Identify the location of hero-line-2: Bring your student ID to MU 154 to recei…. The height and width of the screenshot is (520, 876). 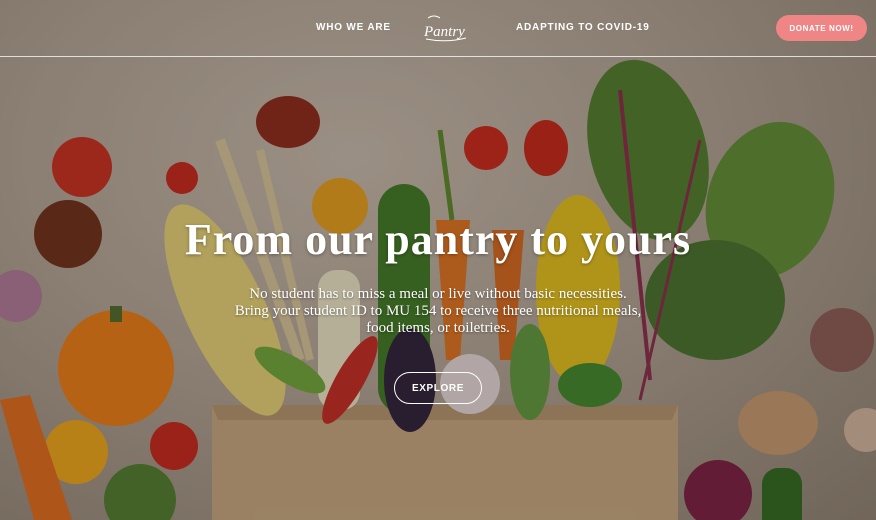
(438, 311).